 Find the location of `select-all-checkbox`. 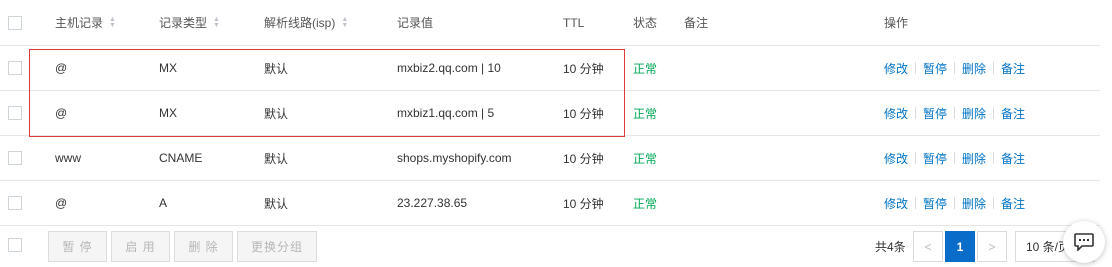

select-all-checkbox is located at coordinates (15, 22).